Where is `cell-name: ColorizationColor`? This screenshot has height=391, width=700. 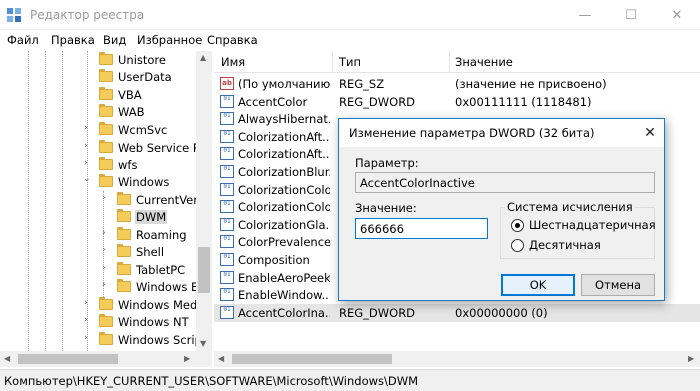 cell-name: ColorizationColor is located at coordinates (284, 189).